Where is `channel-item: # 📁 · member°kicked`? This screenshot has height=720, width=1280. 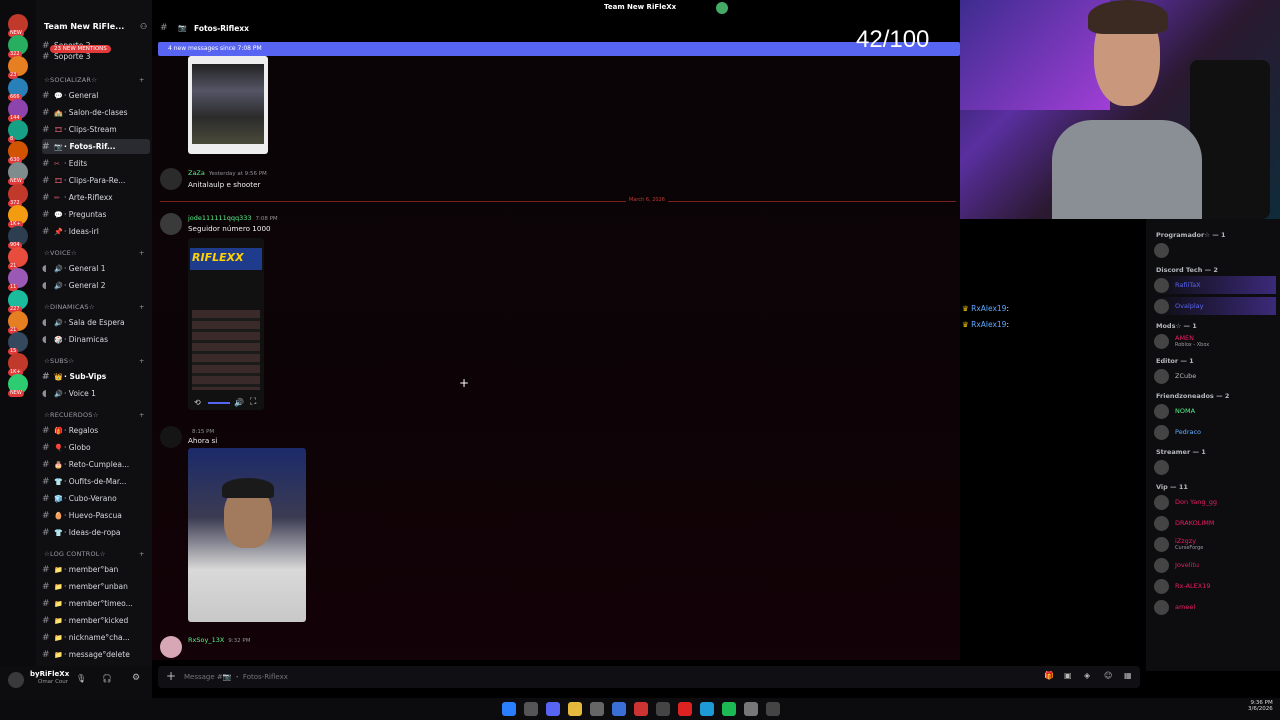
channel-item: # 📁 · member°kicked is located at coordinates (96, 620).